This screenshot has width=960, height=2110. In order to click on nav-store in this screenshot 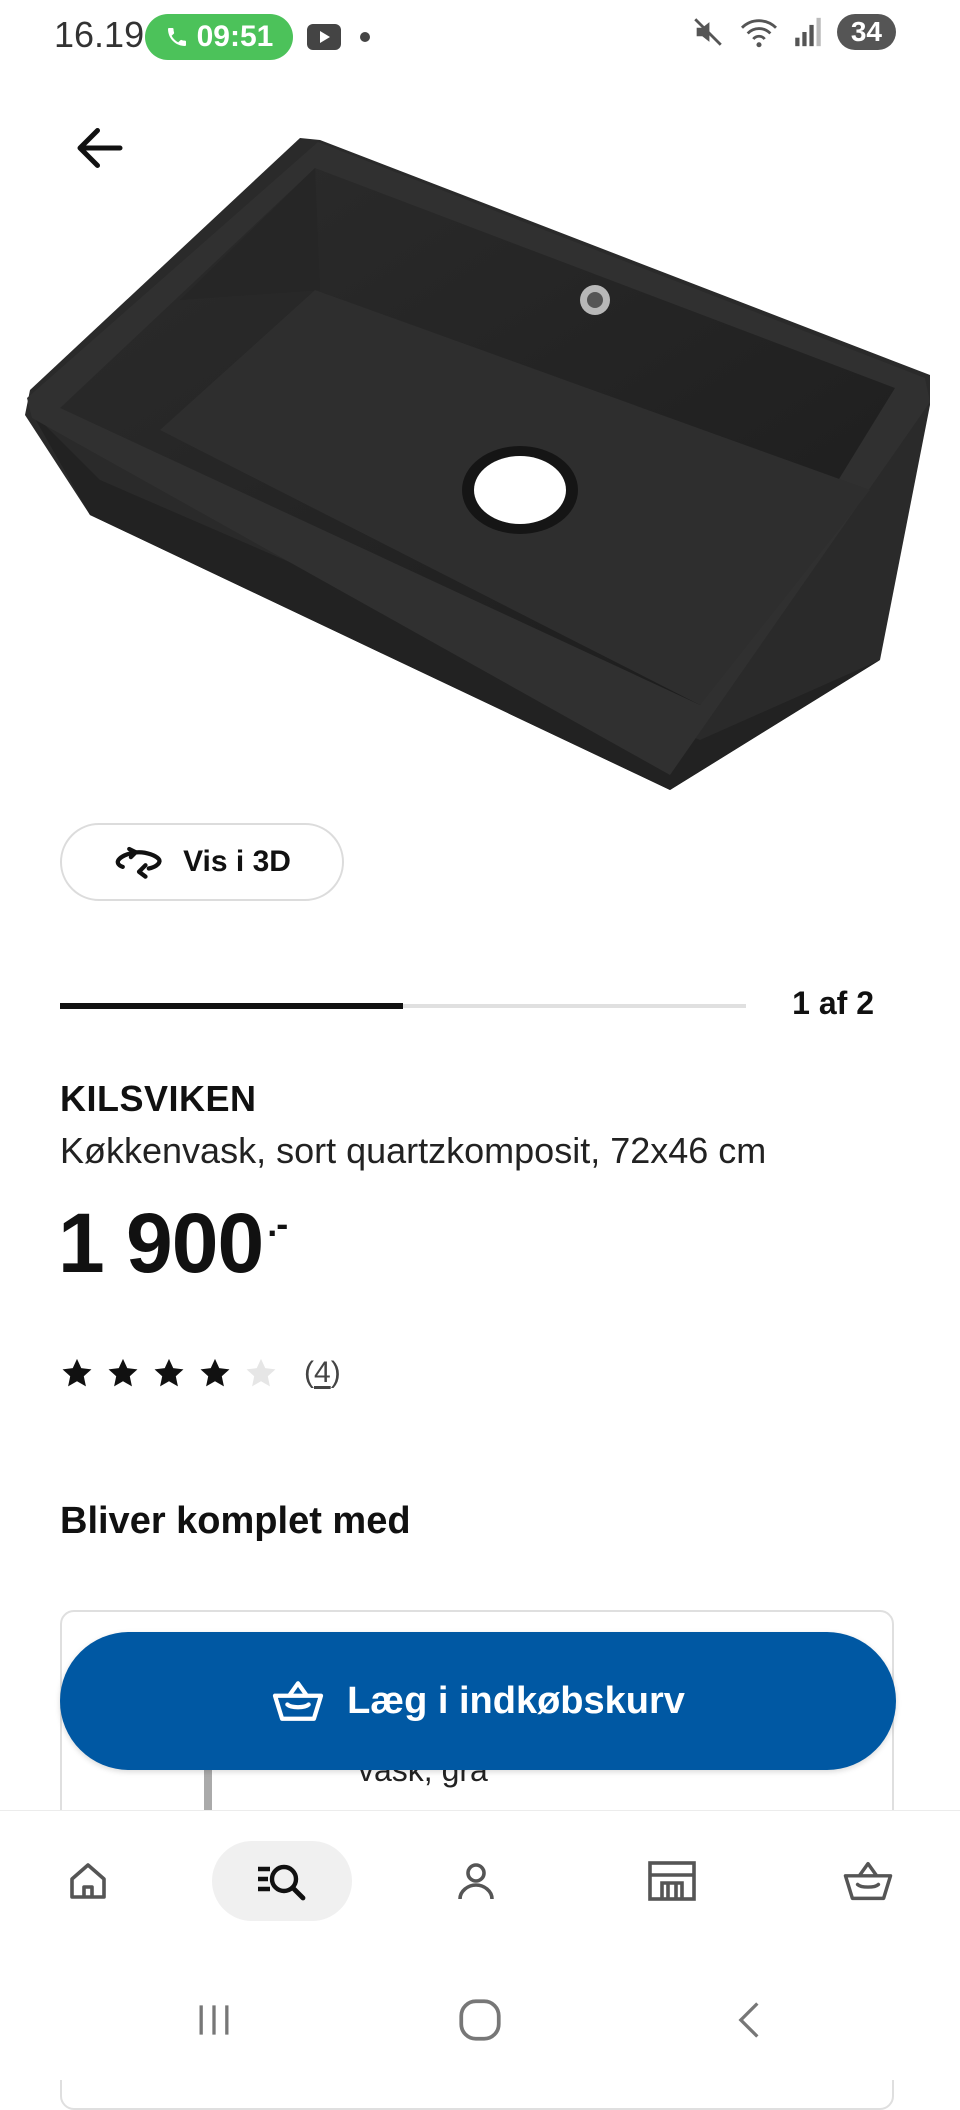, I will do `click(672, 1881)`.